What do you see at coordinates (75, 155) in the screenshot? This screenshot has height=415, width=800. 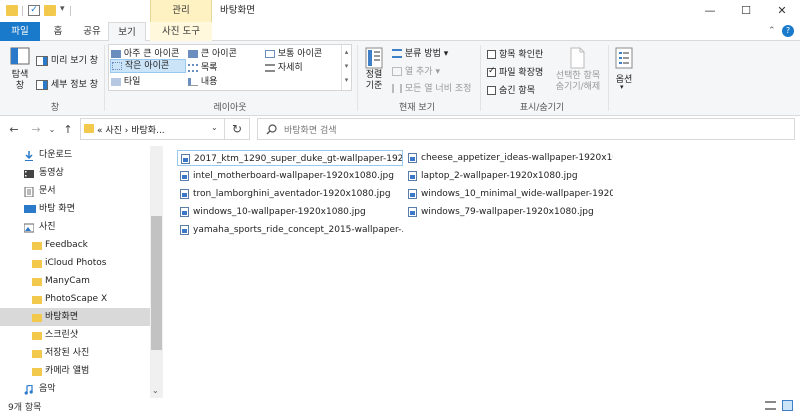 I see `nav-item: 다운로드` at bounding box center [75, 155].